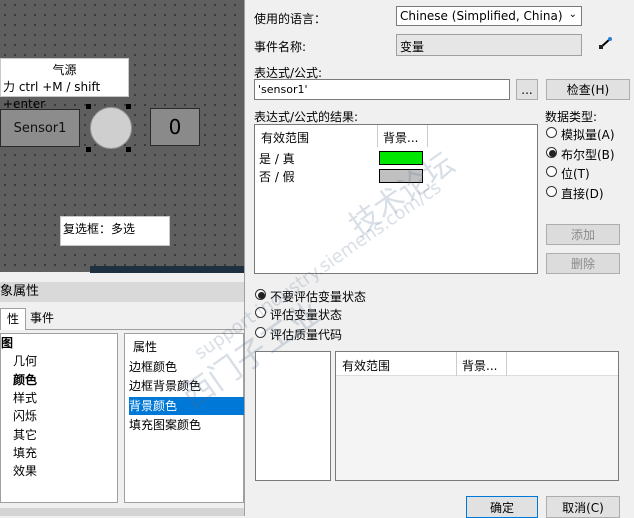  I want to click on datatype-analog-label: 模拟量(A), so click(588, 134).